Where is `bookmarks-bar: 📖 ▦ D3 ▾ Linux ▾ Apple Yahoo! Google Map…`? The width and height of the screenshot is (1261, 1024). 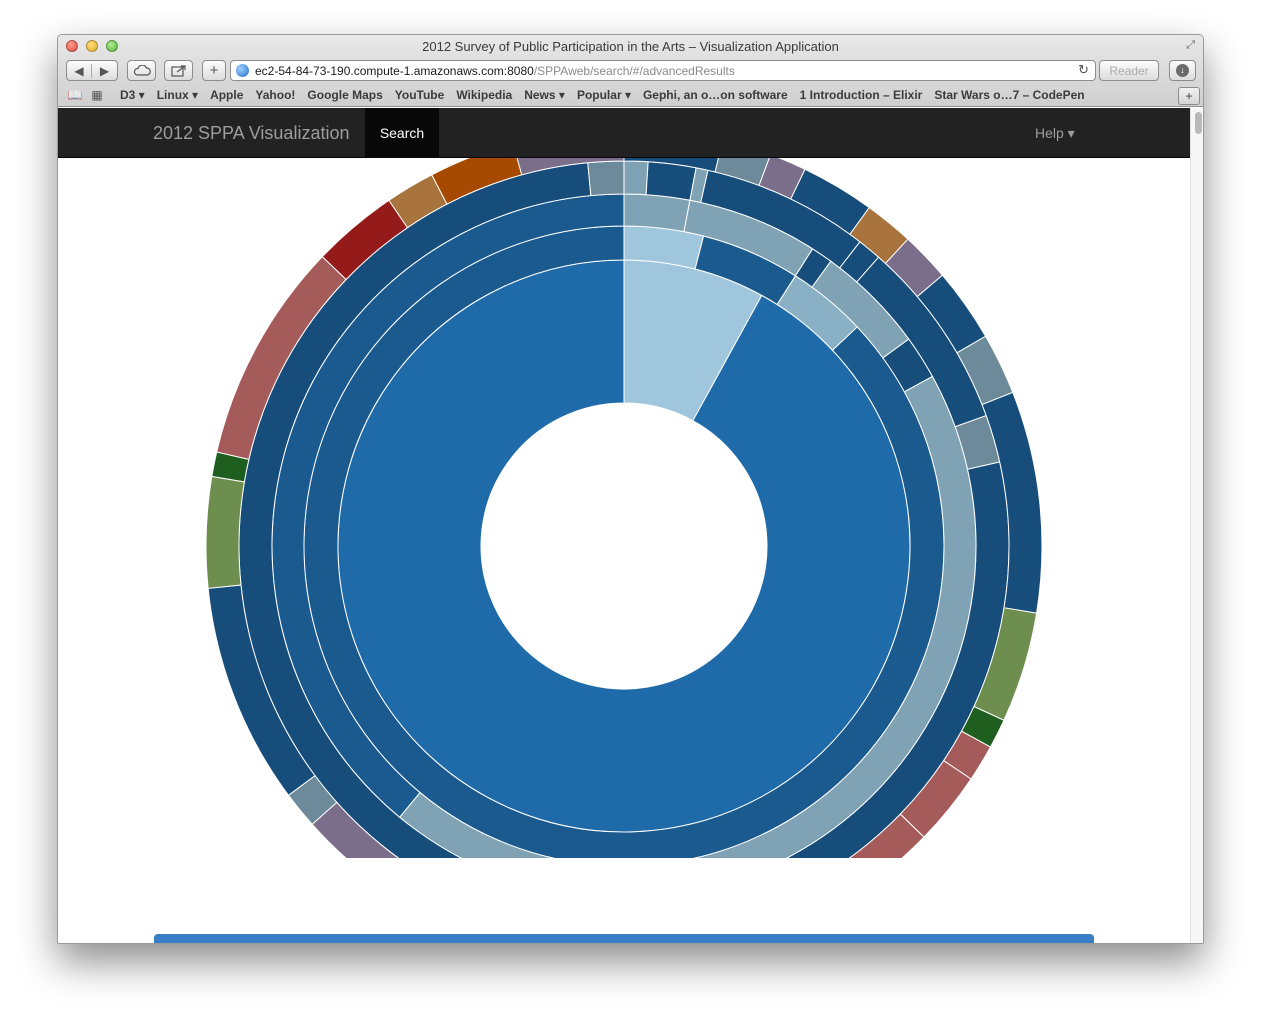
bookmarks-bar: 📖 ▦ D3 ▾ Linux ▾ Apple Yahoo! Google Map… is located at coordinates (630, 95).